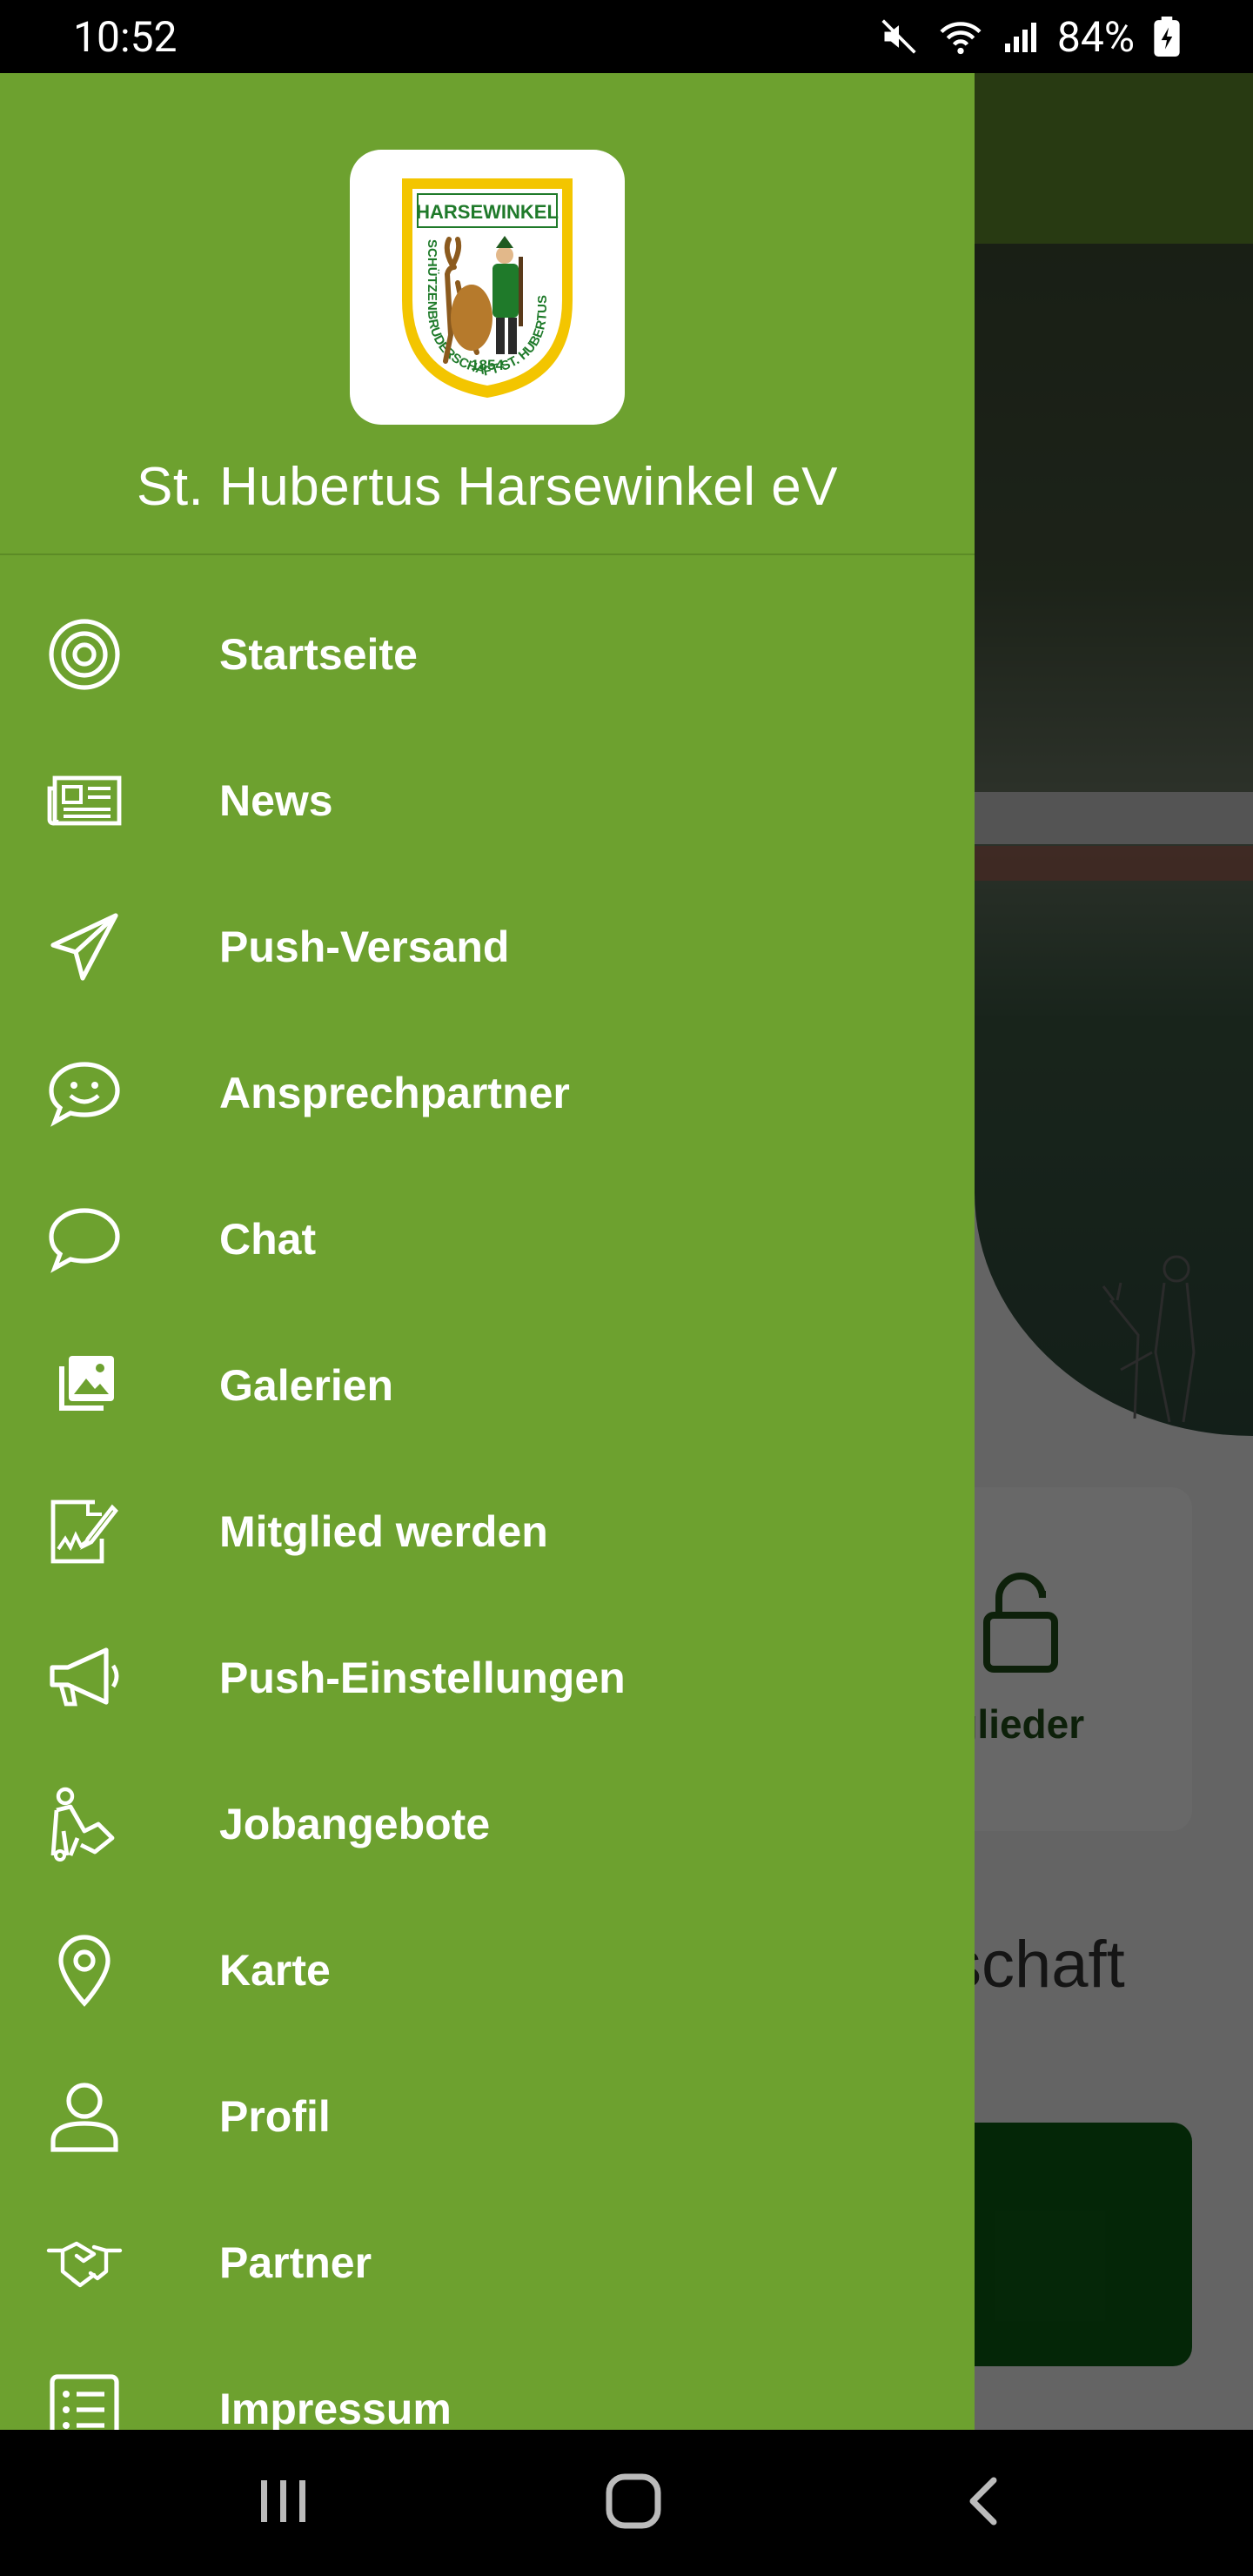  Describe the element at coordinates (1095, 37) in the screenshot. I see `battery-percentage: 84%` at that location.